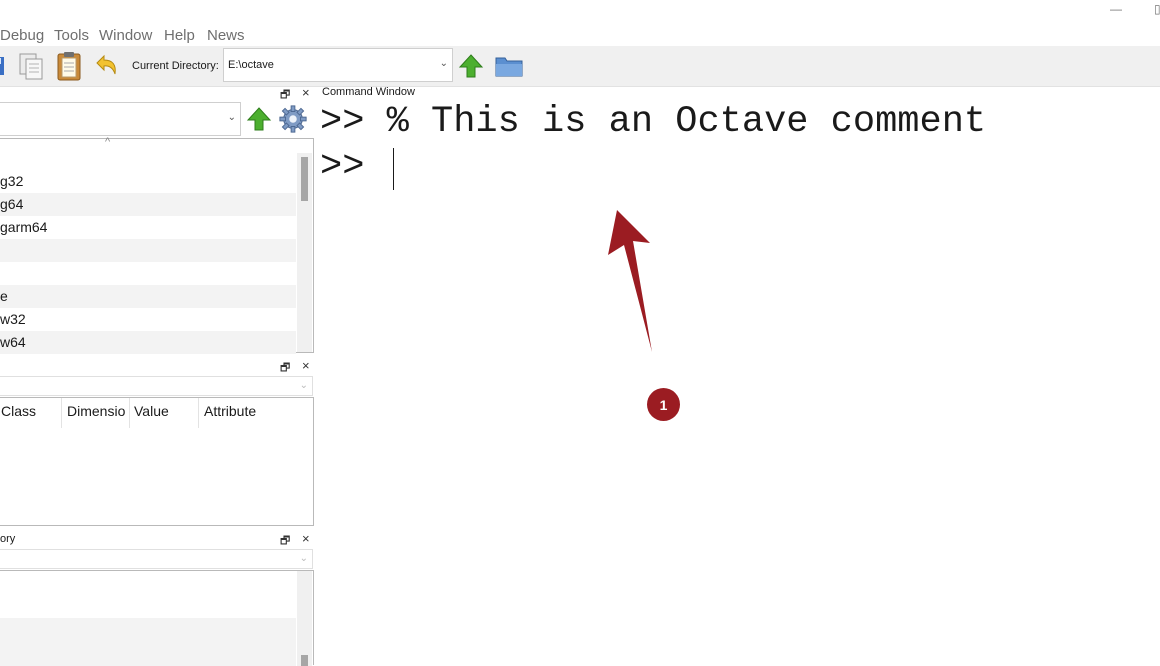  What do you see at coordinates (353, 167) in the screenshot?
I see `command-prompt: >>` at bounding box center [353, 167].